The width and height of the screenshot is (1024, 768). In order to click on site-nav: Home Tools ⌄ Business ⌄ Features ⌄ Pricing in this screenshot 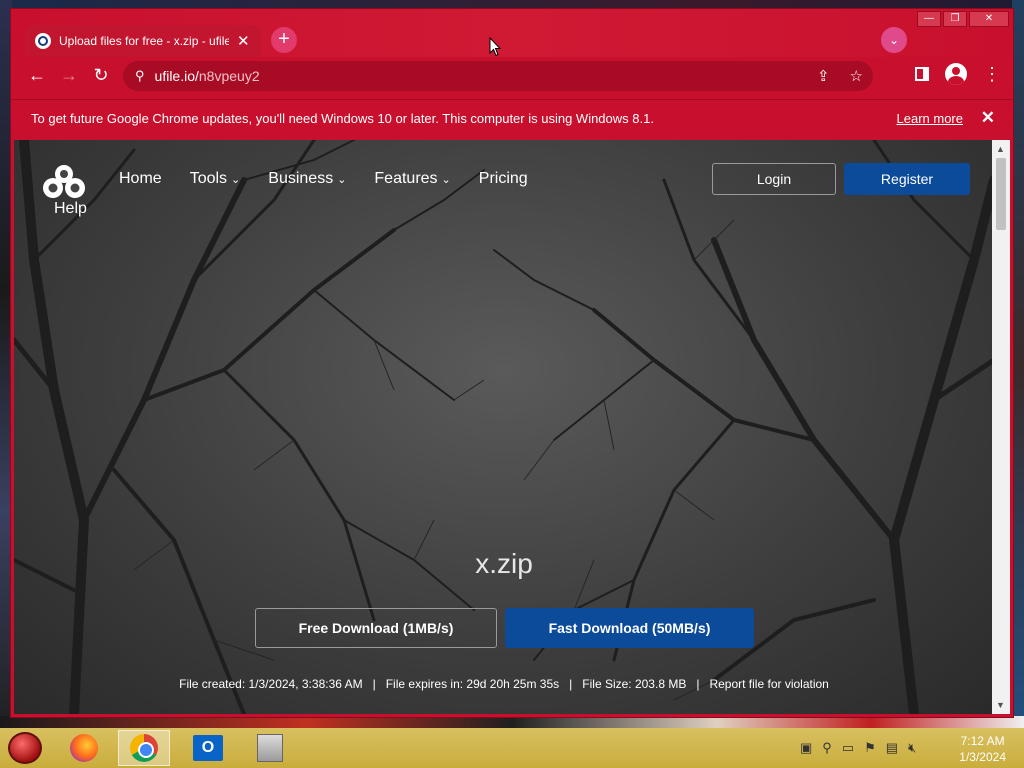, I will do `click(323, 179)`.